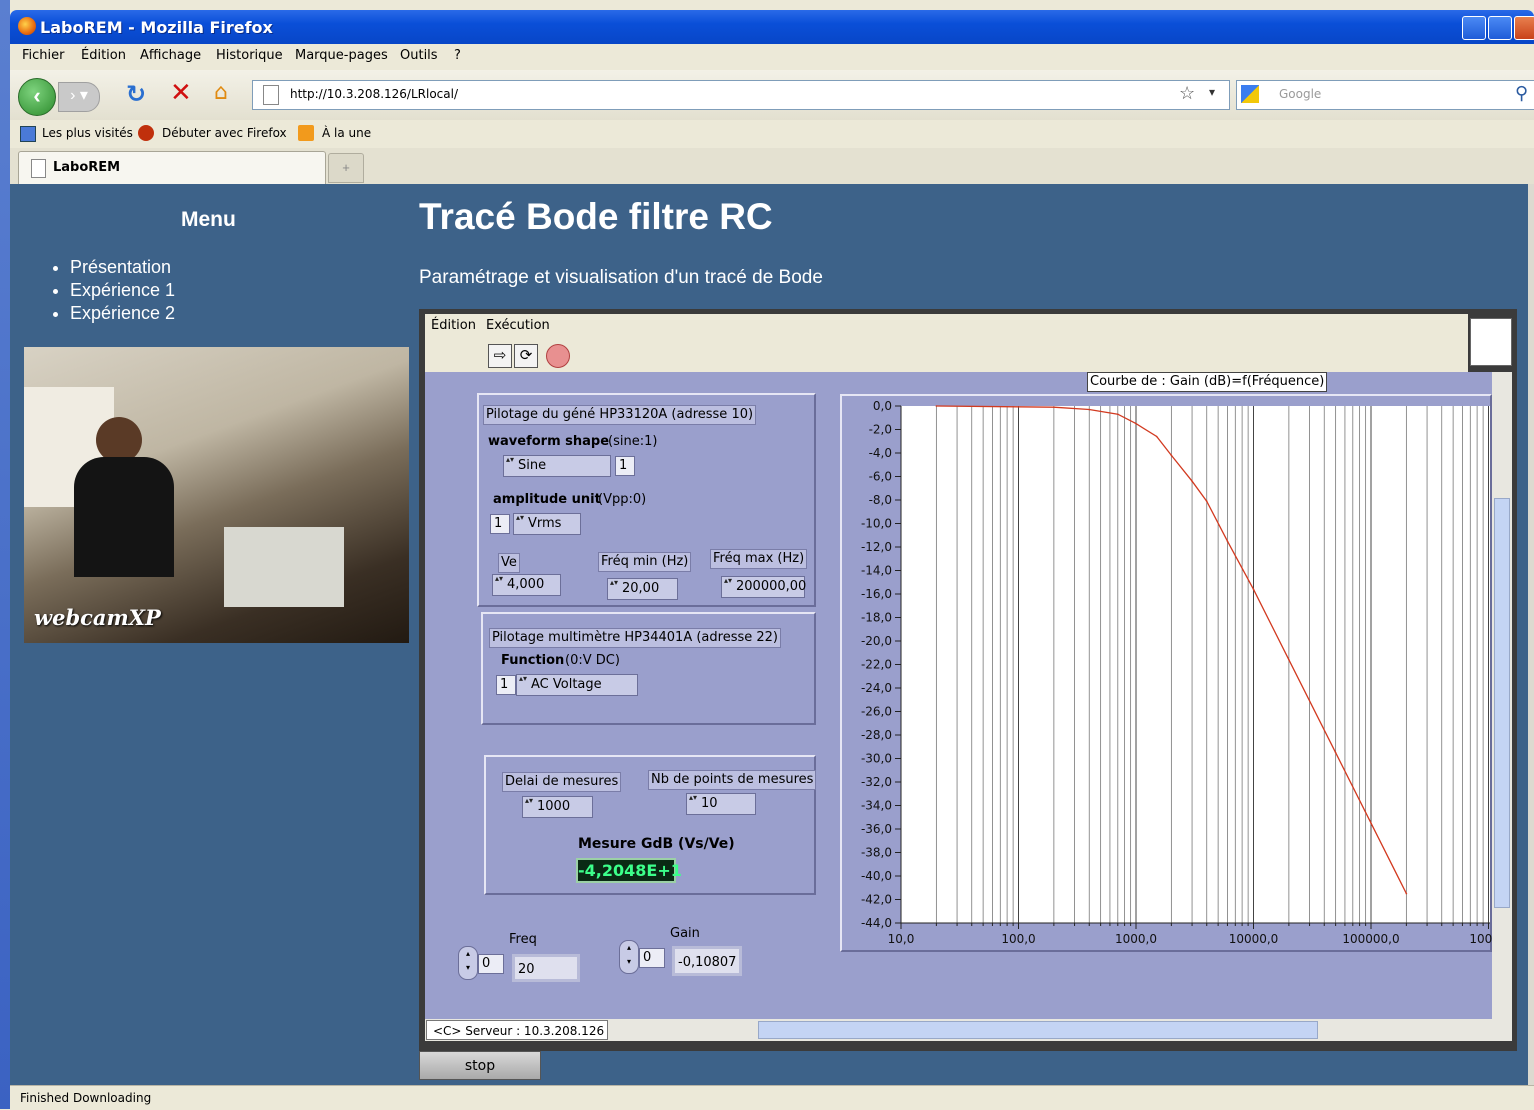  I want to click on x-tick-label: 10,0, so click(901, 939).